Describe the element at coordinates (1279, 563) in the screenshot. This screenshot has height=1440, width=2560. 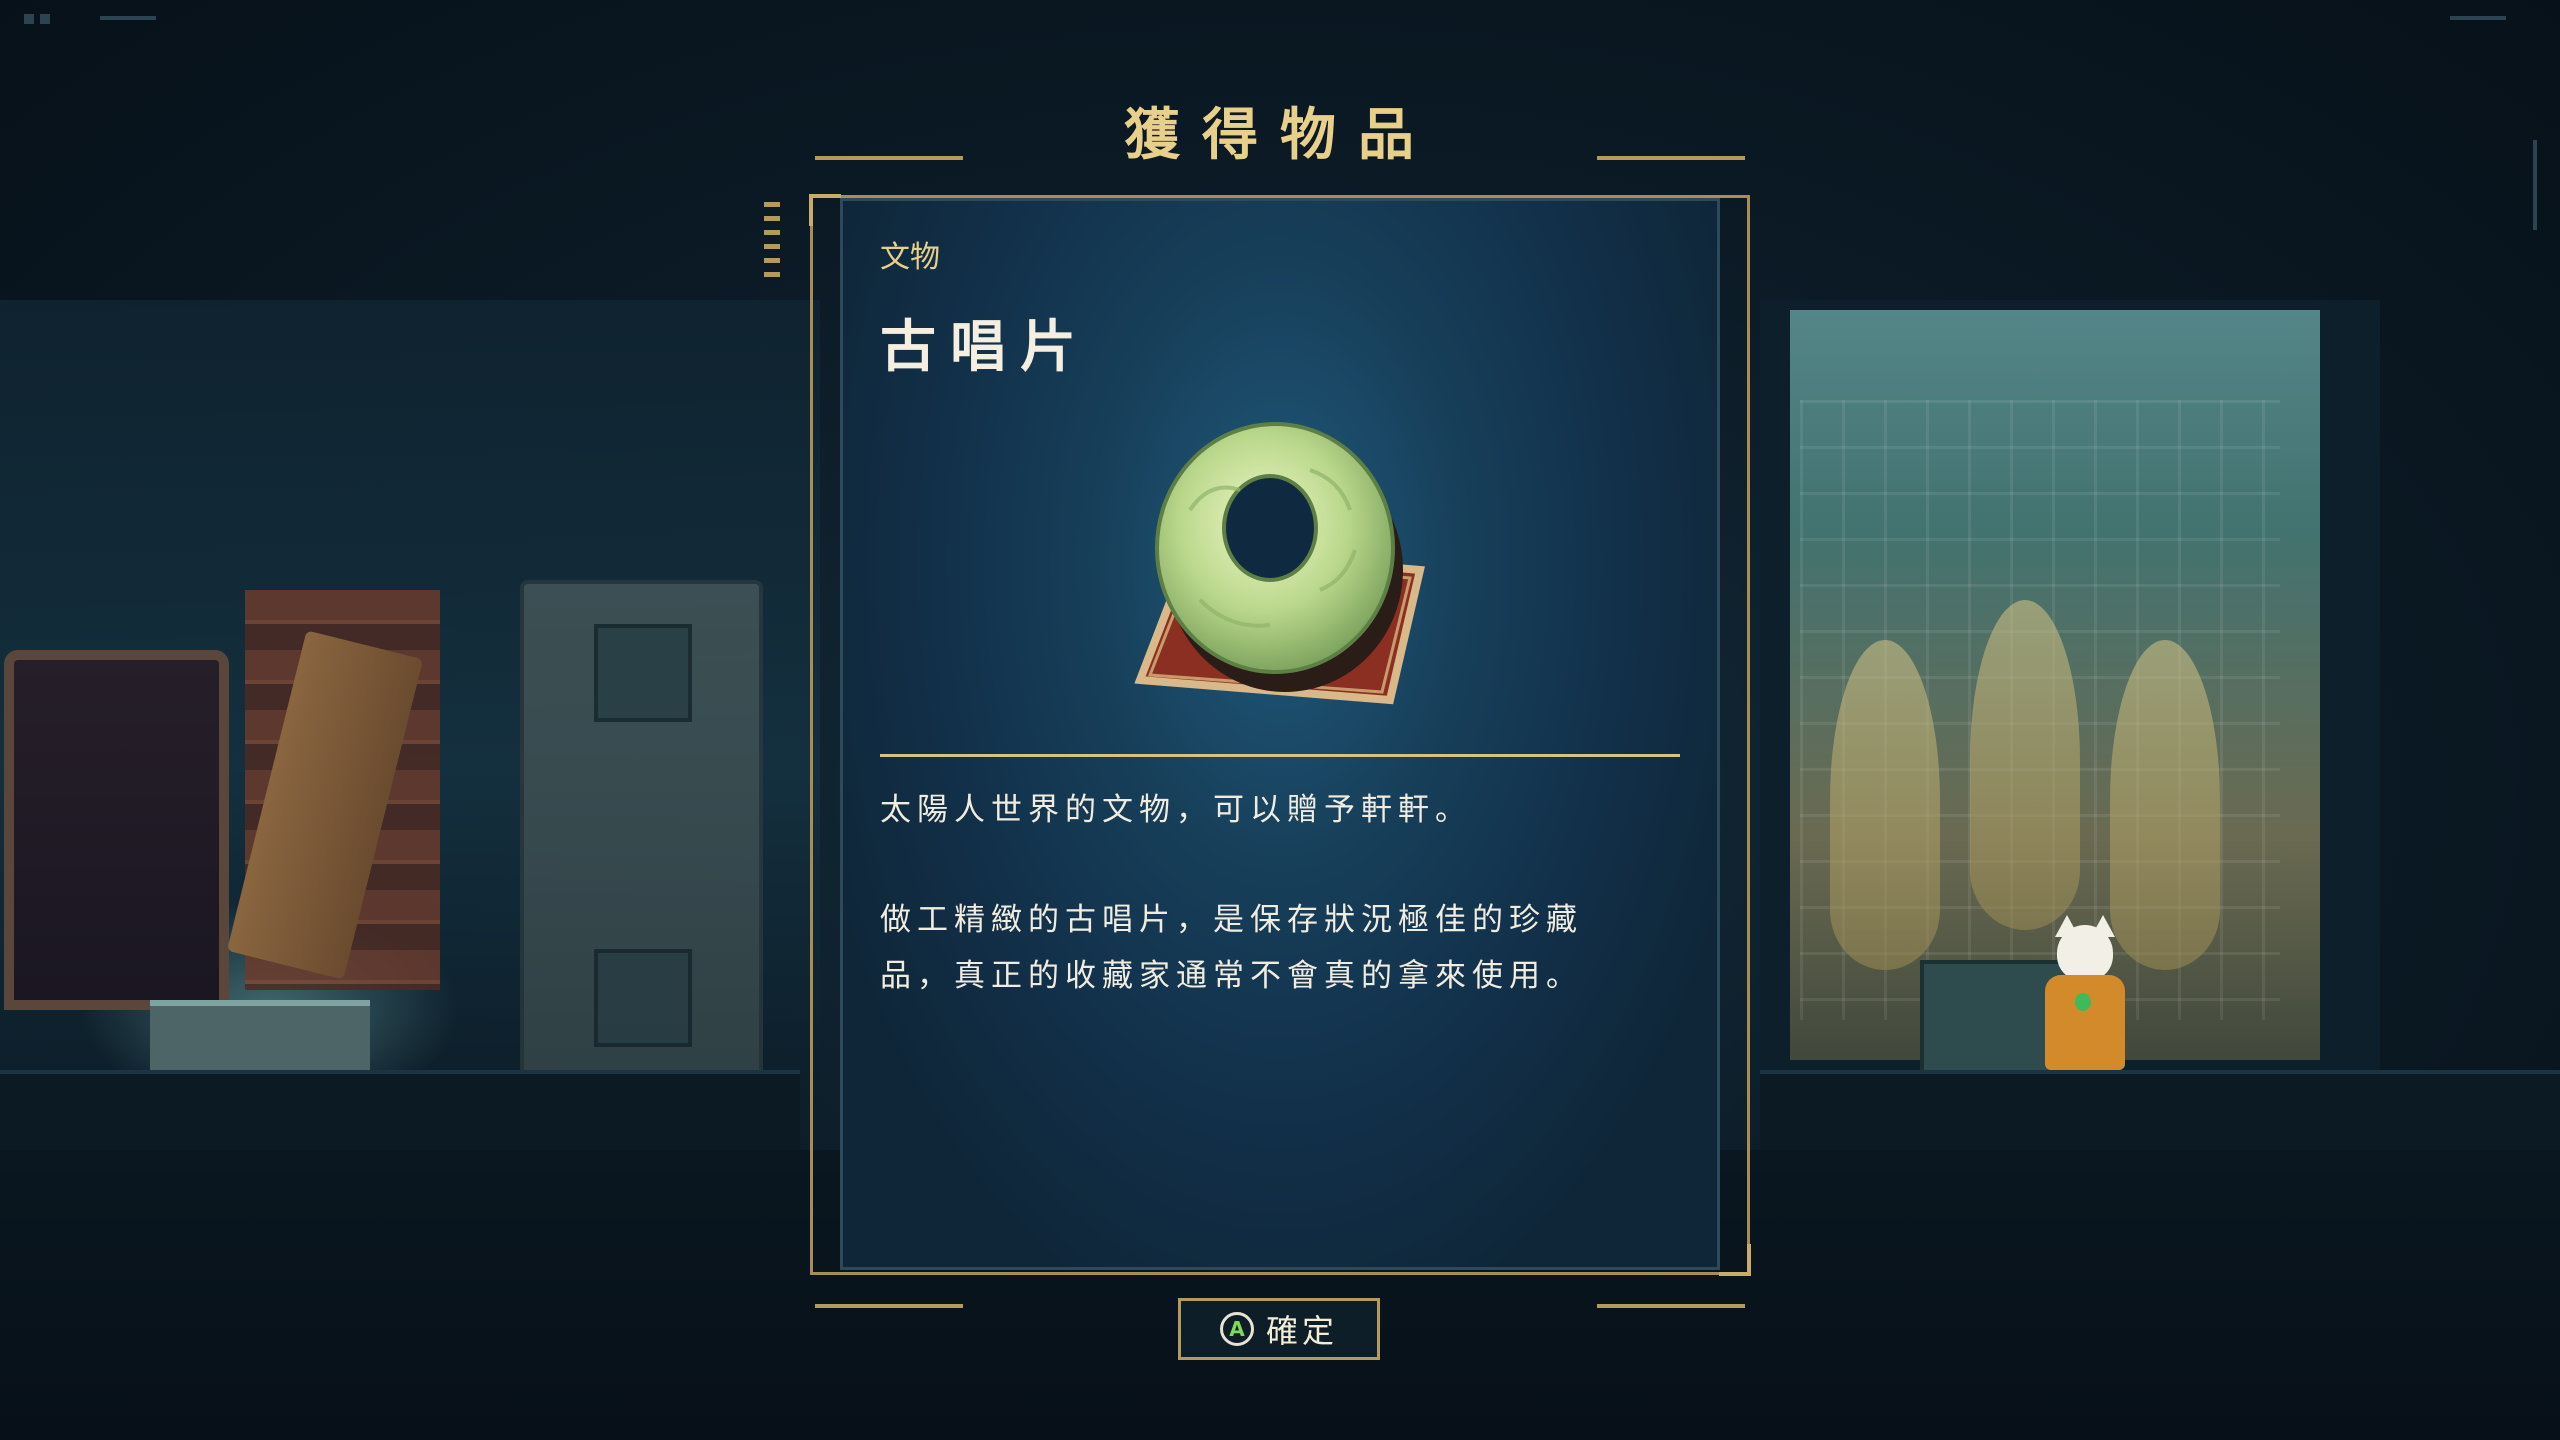
I see `jade-record-icon` at that location.